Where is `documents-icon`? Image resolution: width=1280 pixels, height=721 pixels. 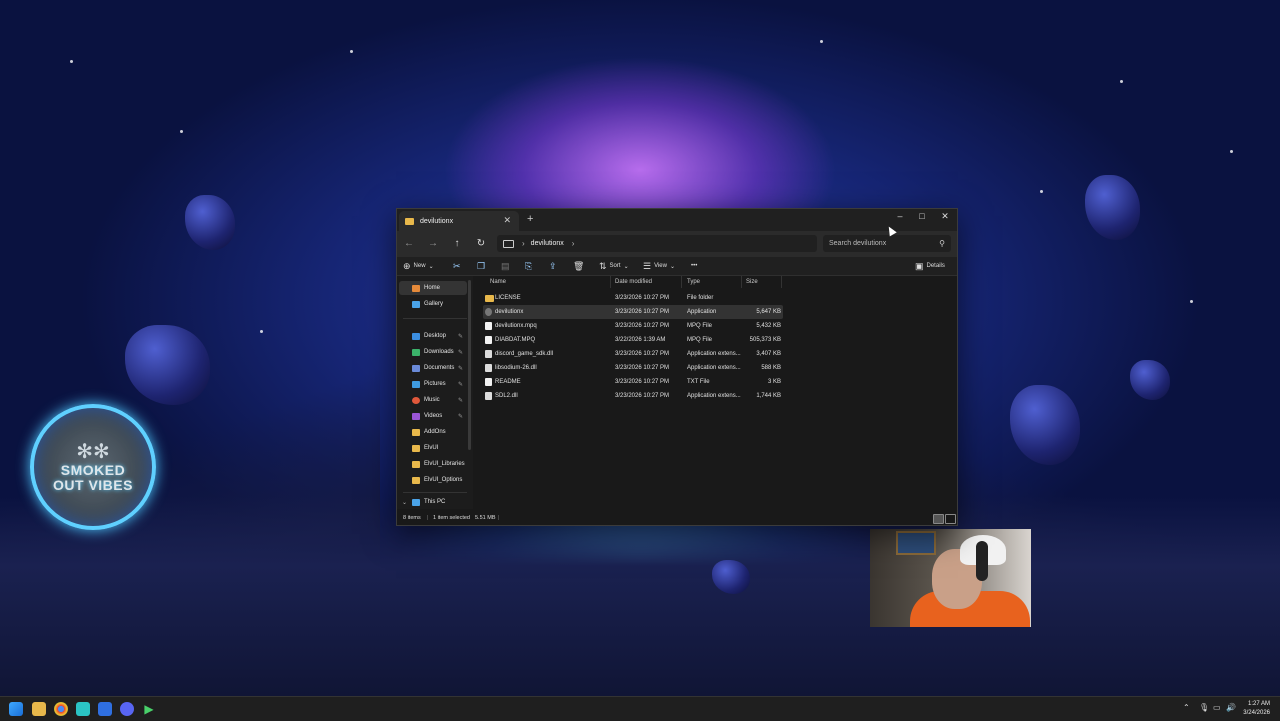
documents-icon is located at coordinates (416, 368).